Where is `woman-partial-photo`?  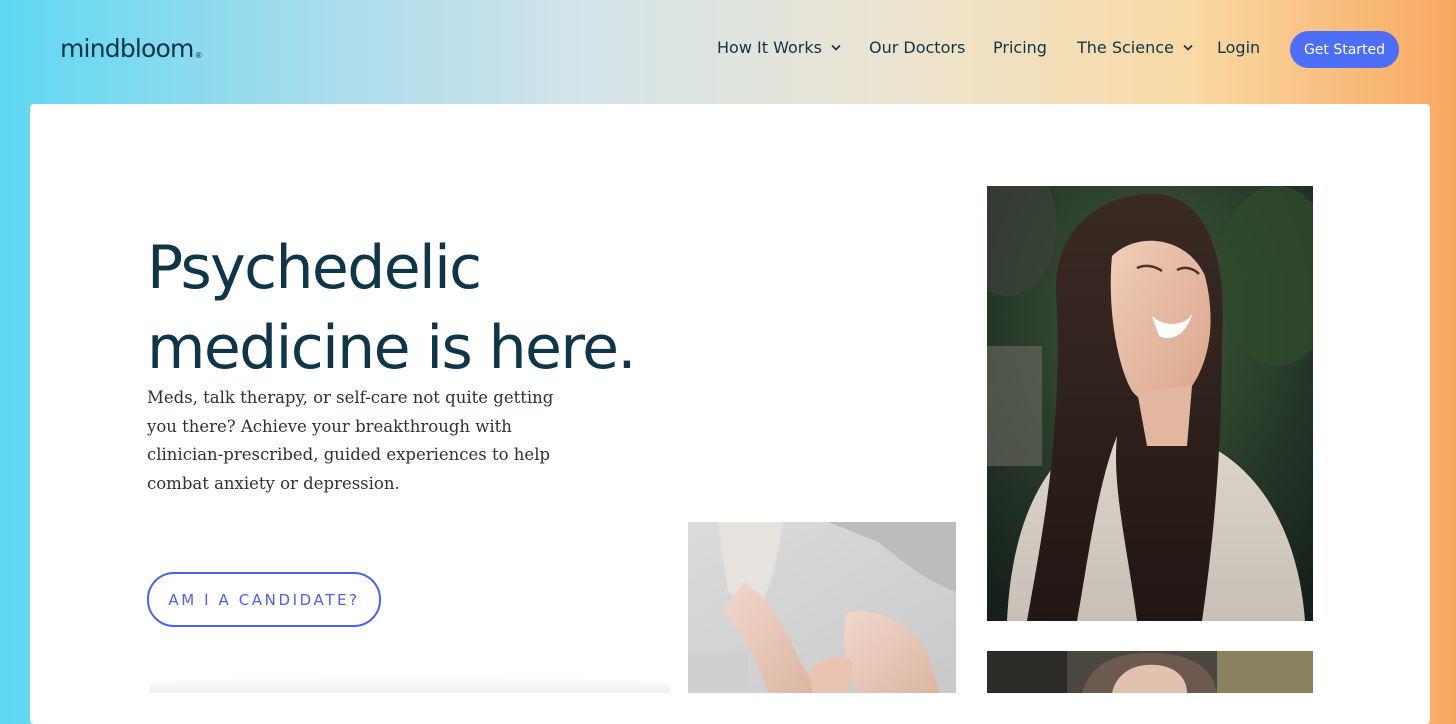 woman-partial-photo is located at coordinates (1150, 672).